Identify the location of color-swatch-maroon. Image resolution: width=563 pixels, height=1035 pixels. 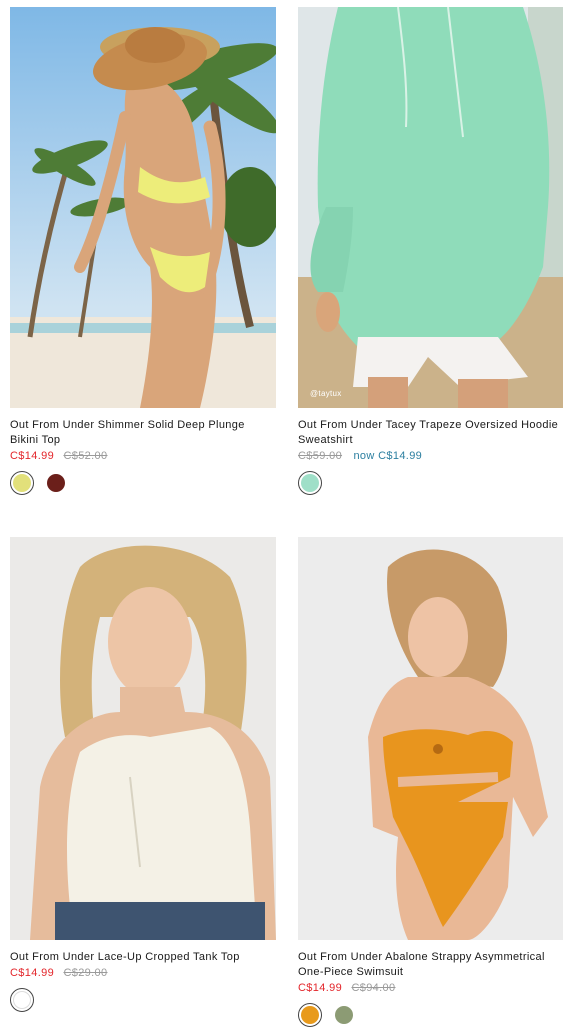
(56, 483).